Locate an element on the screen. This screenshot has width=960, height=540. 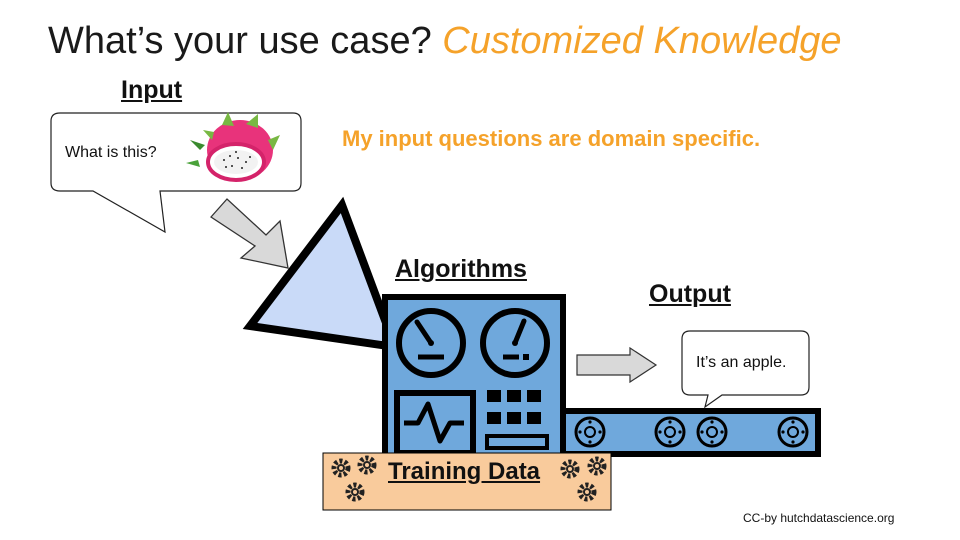
training-data-label: Training Data is located at coordinates (464, 471).